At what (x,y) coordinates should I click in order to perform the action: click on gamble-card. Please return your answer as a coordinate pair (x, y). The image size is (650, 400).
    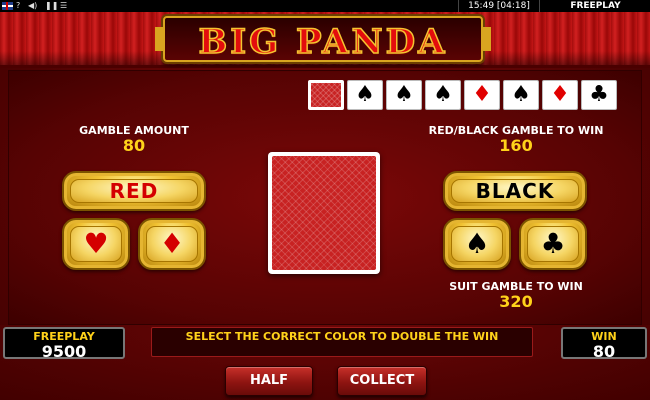
    Looking at the image, I should click on (324, 213).